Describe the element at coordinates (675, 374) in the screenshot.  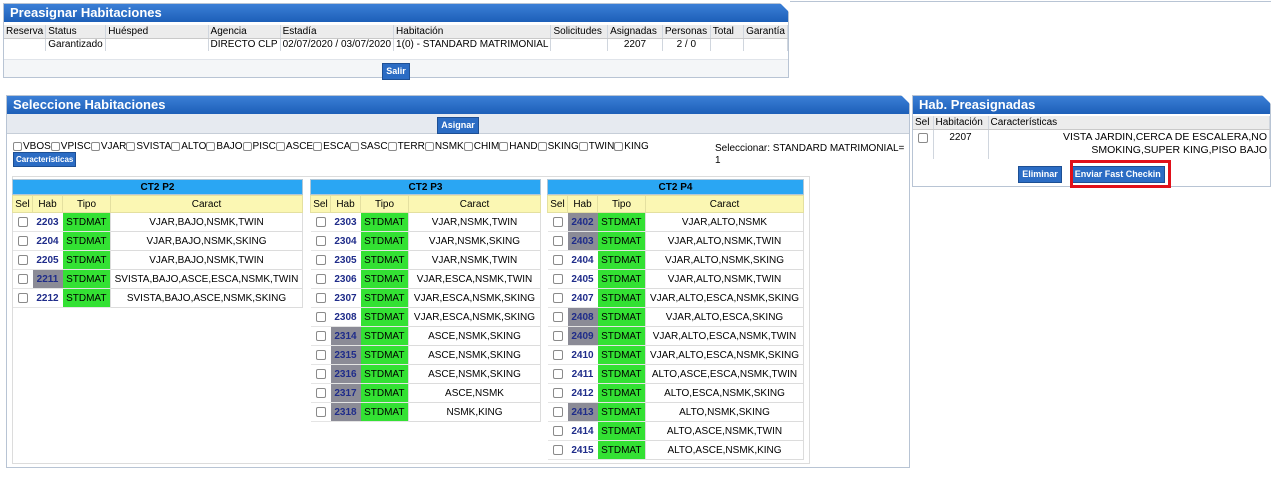
I see `room-row: 2411 STDMAT ALTO,ASCE,ESCA,NSMK,TWIN` at that location.